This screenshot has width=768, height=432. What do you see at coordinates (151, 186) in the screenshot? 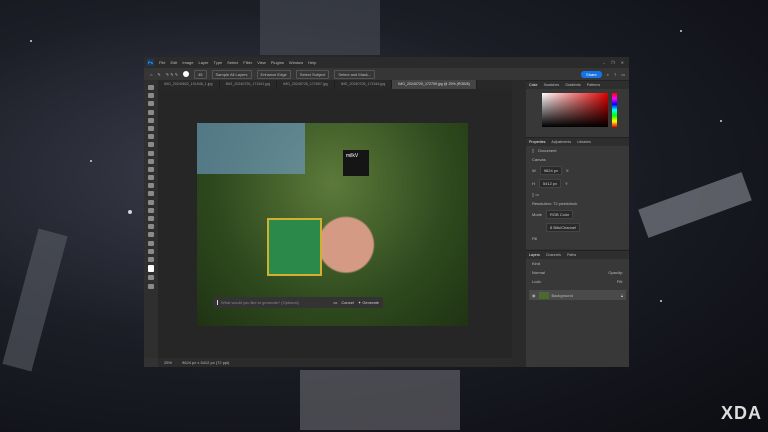
I see `gradient-tool-icon` at bounding box center [151, 186].